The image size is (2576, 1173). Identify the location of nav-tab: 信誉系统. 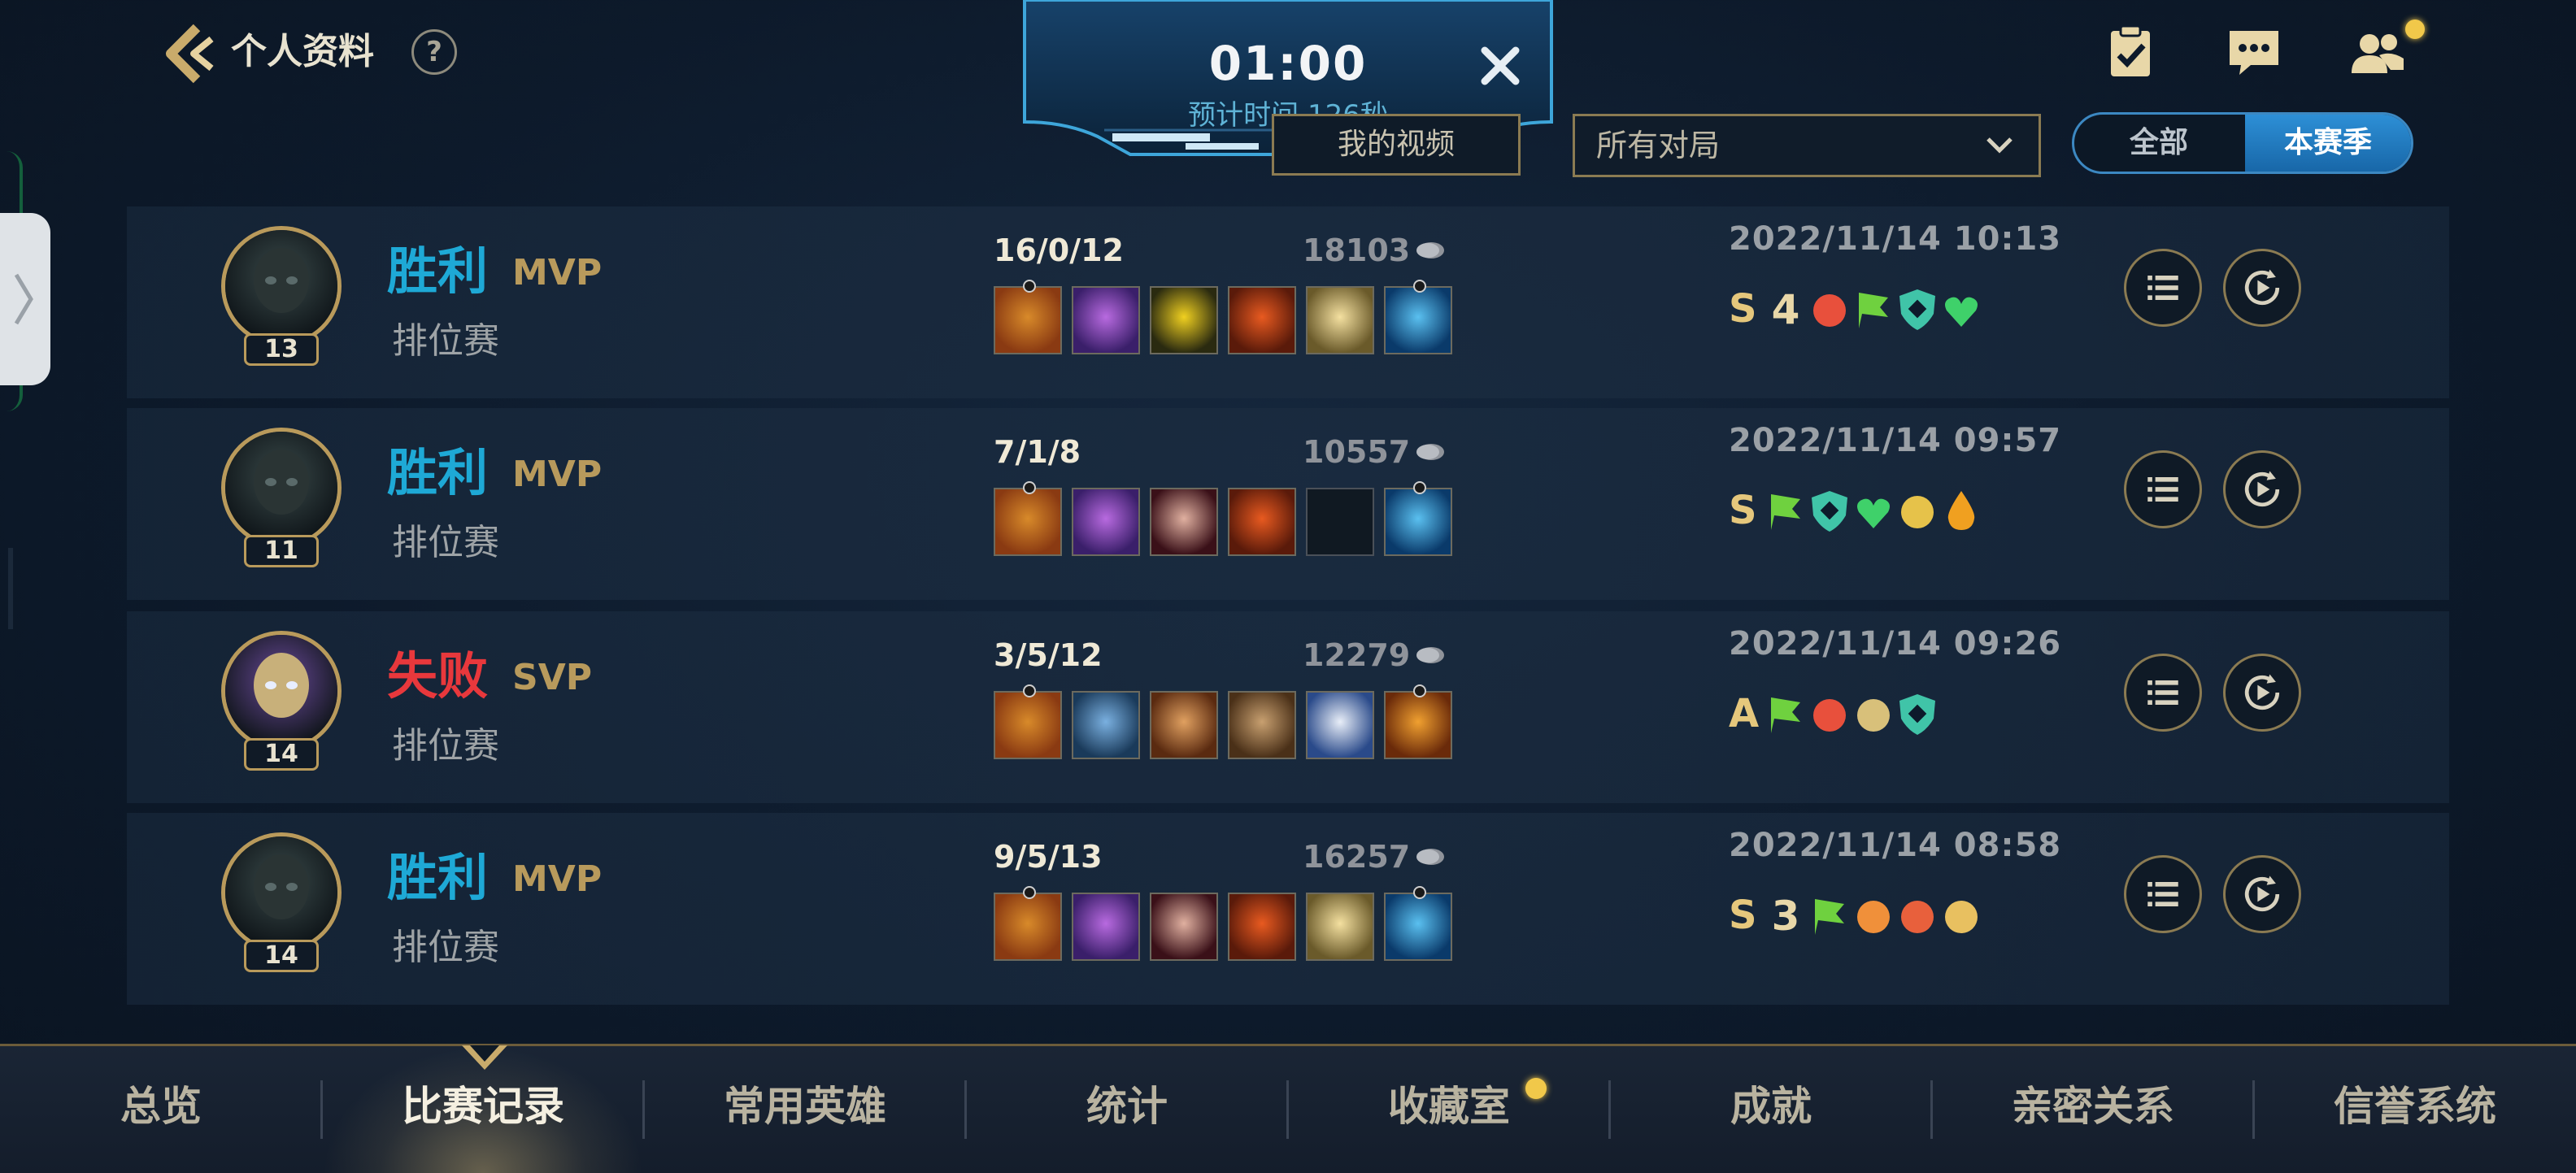
(2415, 1109).